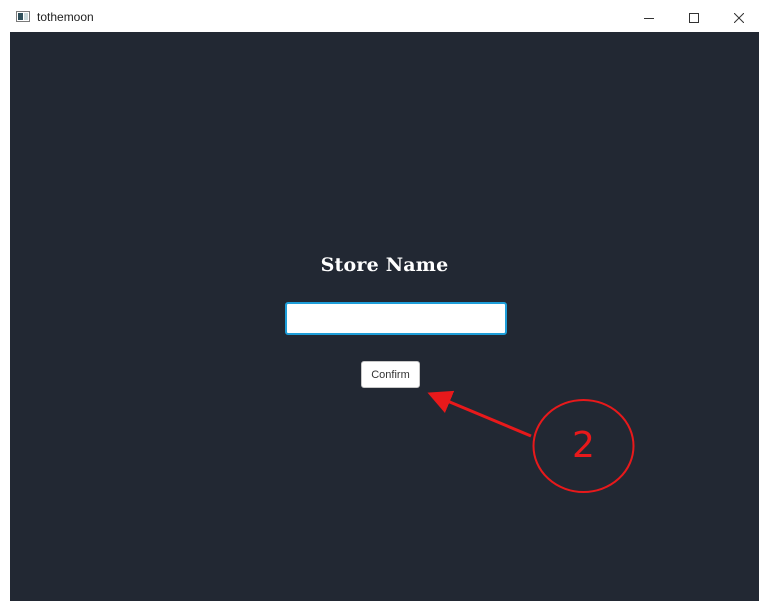 The image size is (759, 601). I want to click on close-icon, so click(738, 18).